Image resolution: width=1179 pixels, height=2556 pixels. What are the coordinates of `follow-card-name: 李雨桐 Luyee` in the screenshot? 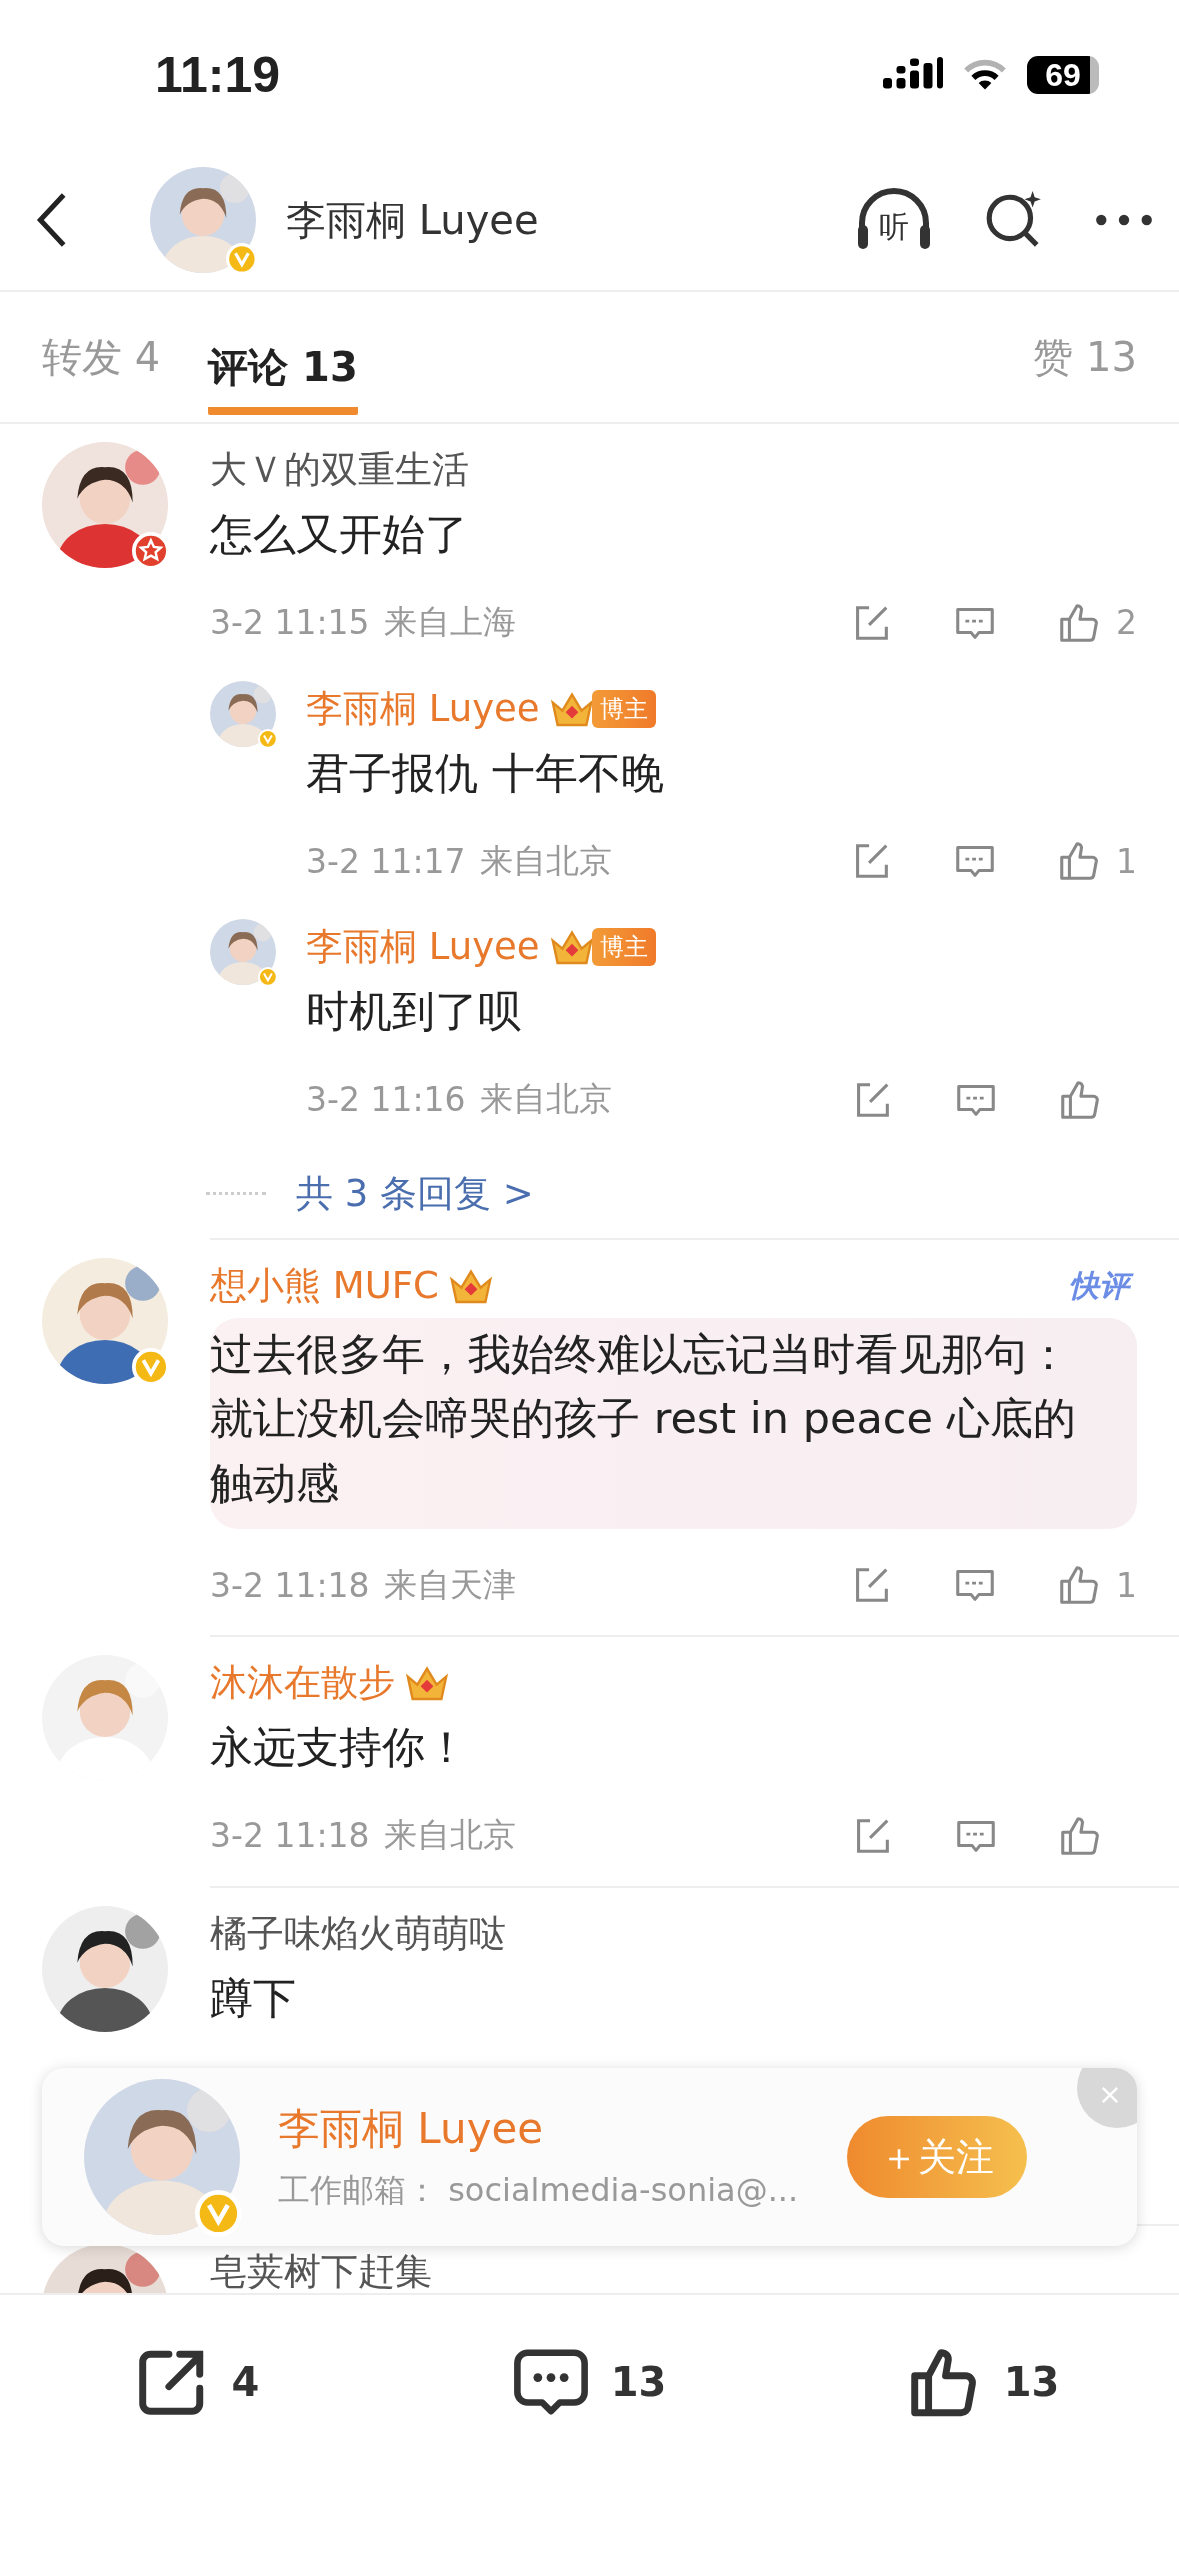 It's located at (562, 2129).